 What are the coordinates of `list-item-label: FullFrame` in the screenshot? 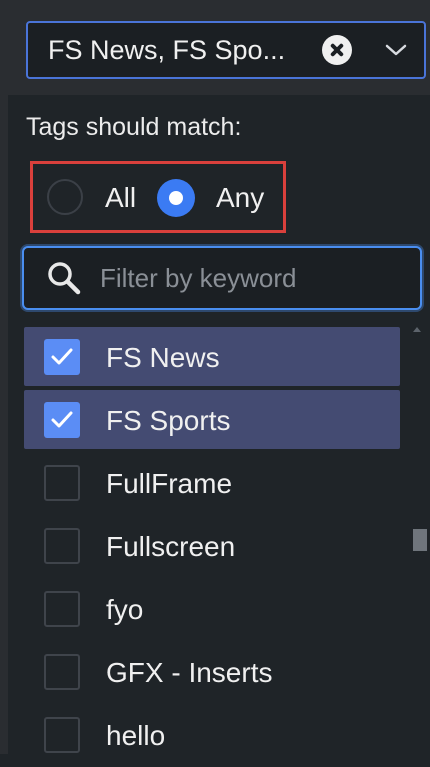 It's located at (169, 483).